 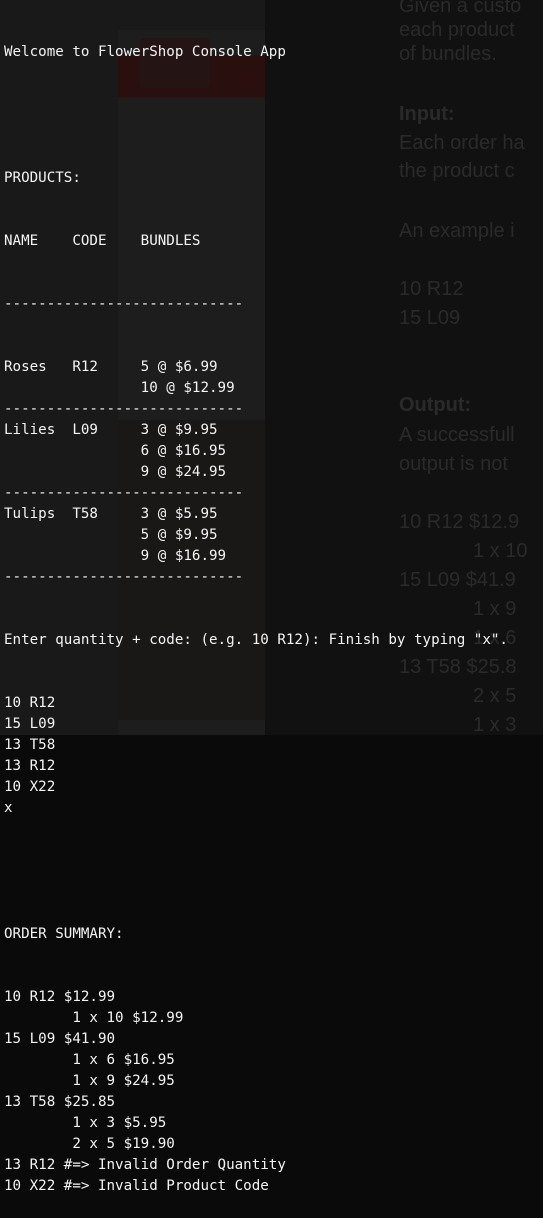 I want to click on product-code: L09, so click(x=85, y=430).